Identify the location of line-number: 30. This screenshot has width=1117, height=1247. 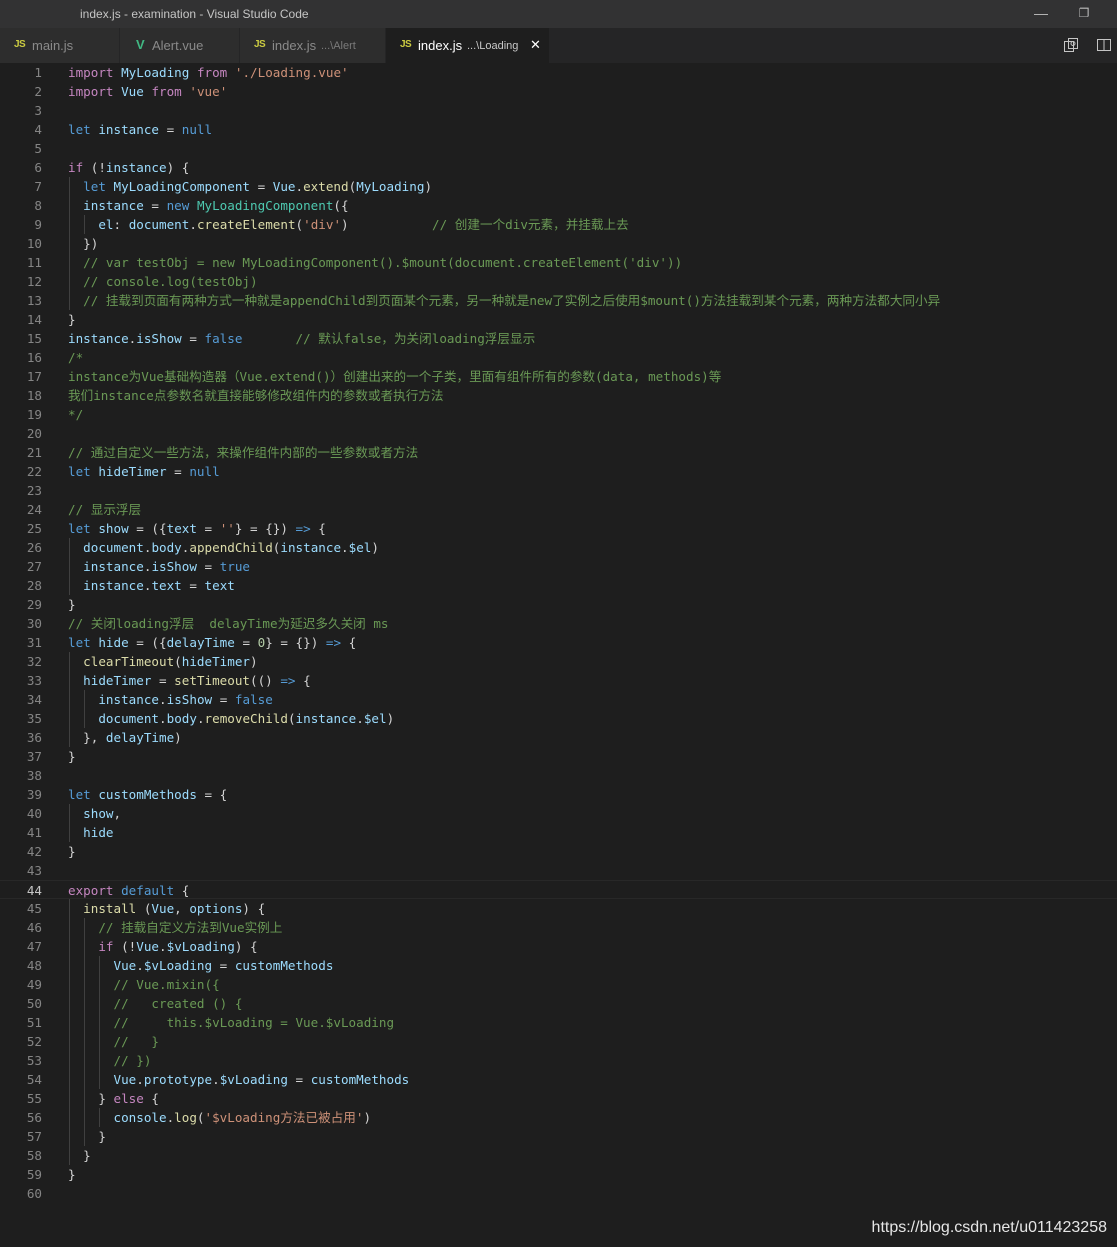
(34, 623).